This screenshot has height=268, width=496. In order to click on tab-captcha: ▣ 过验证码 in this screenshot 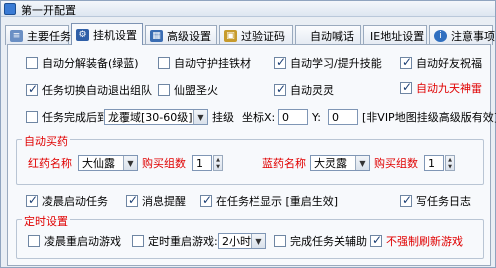, I will do `click(256, 35)`.